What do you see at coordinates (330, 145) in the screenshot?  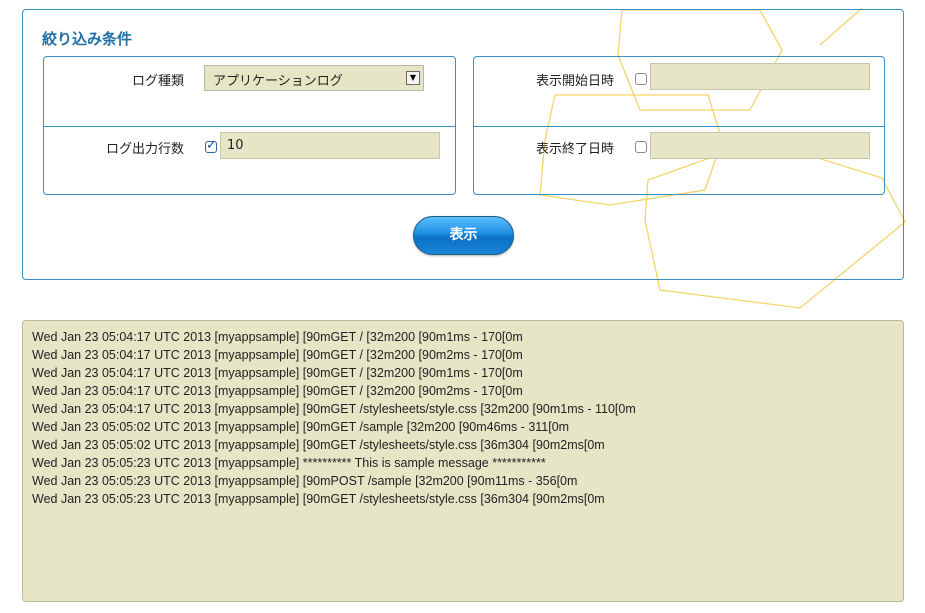 I see `log-lines-input: 10` at bounding box center [330, 145].